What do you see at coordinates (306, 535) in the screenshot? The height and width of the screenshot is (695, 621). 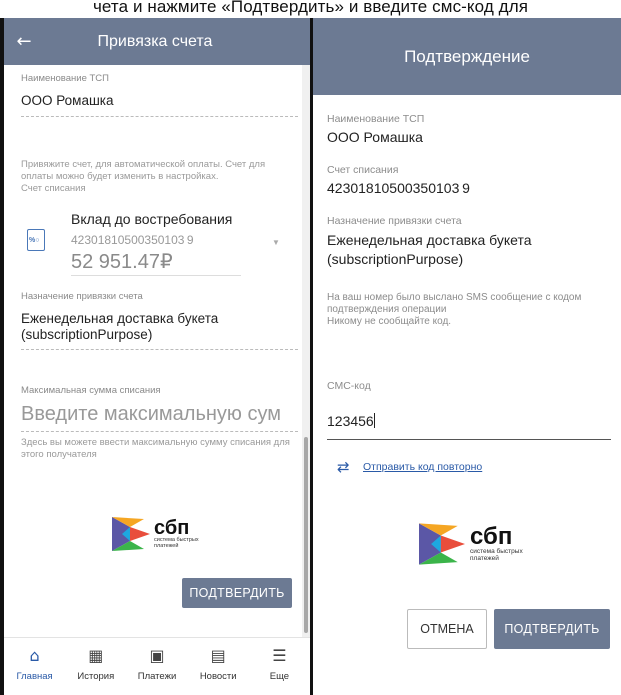 I see `scrollbar-thumb` at bounding box center [306, 535].